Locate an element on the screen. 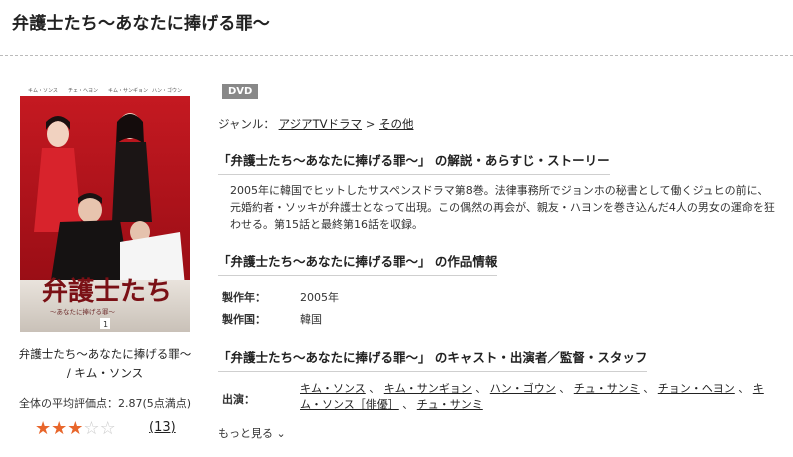 This screenshot has height=457, width=793. show-more-label: もっと見る is located at coordinates (245, 433).